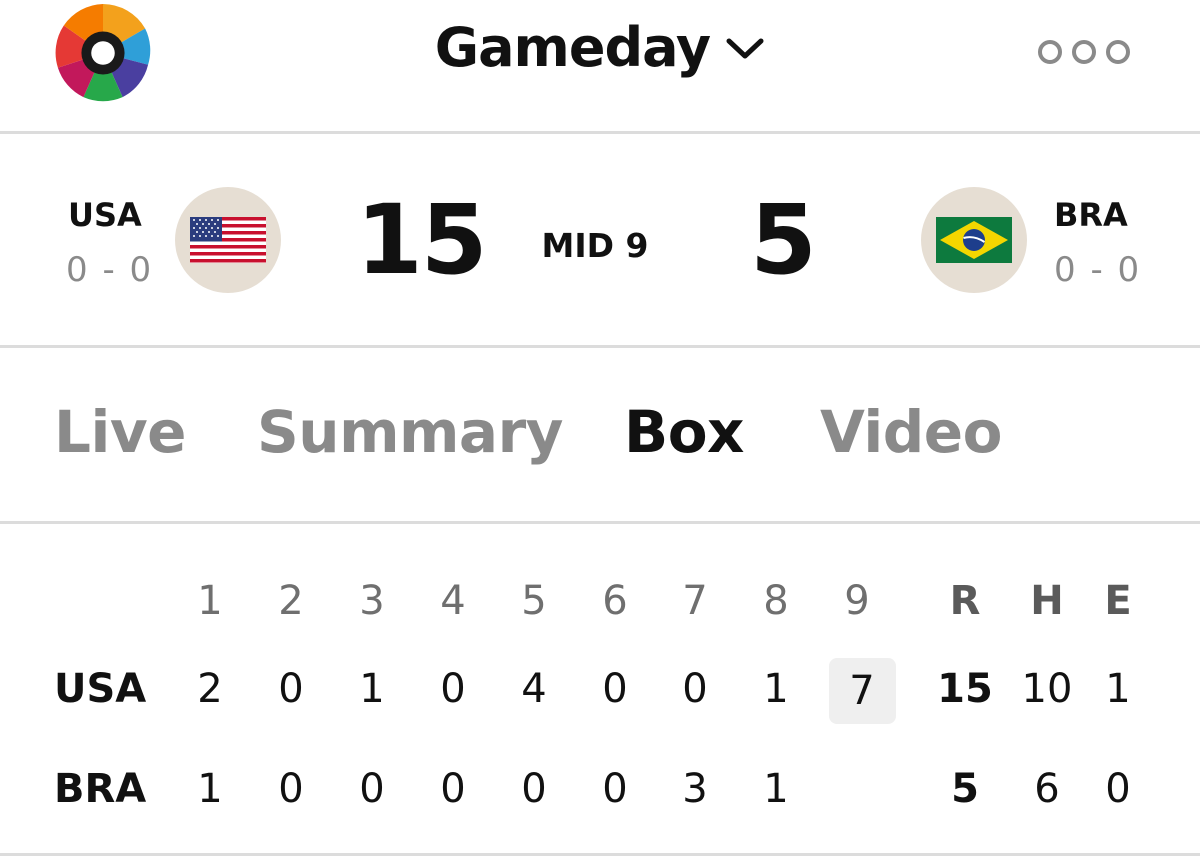 The height and width of the screenshot is (857, 1200). What do you see at coordinates (1047, 789) in the screenshot?
I see `hits-cell: 6` at bounding box center [1047, 789].